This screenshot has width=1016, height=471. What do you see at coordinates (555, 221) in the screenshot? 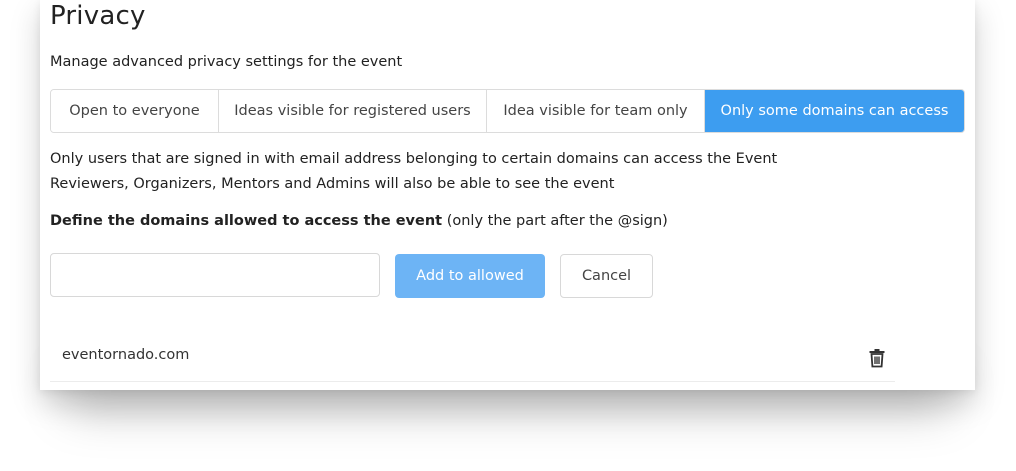
I see `domains-instruction-hint: (only the part after the @sign)` at bounding box center [555, 221].